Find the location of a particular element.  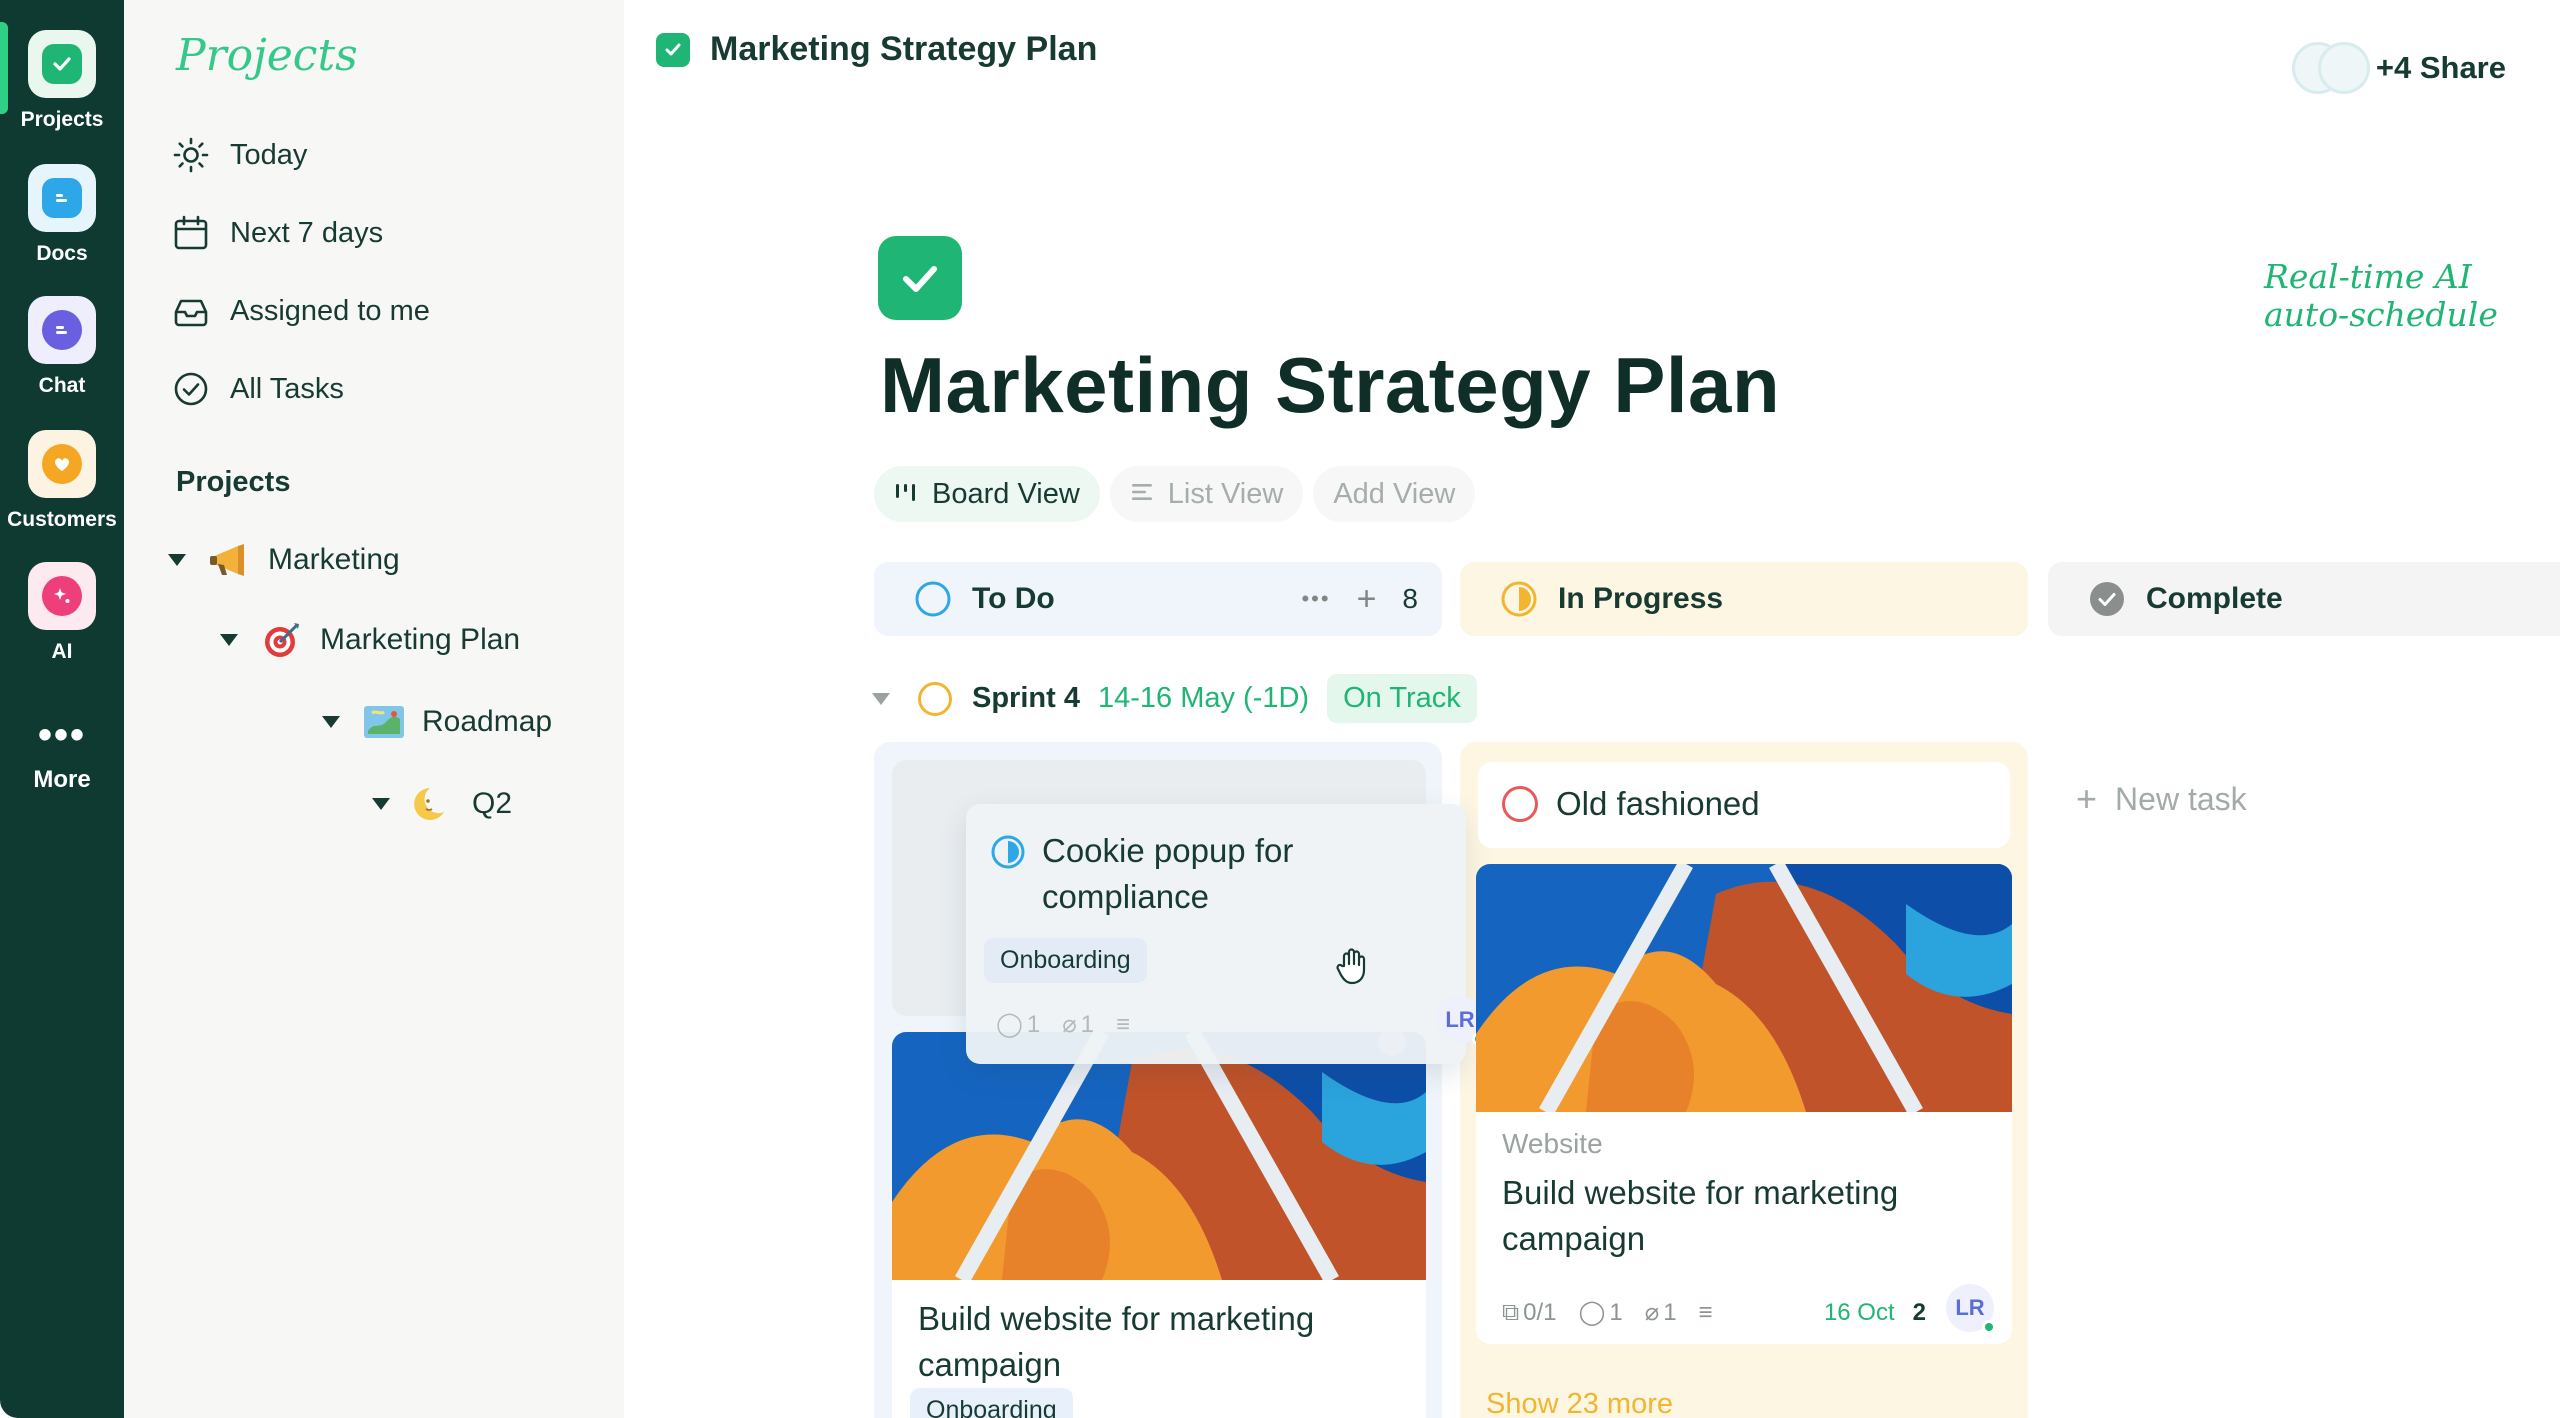

tree-item-roadmap: Roadmap is located at coordinates (437, 722).